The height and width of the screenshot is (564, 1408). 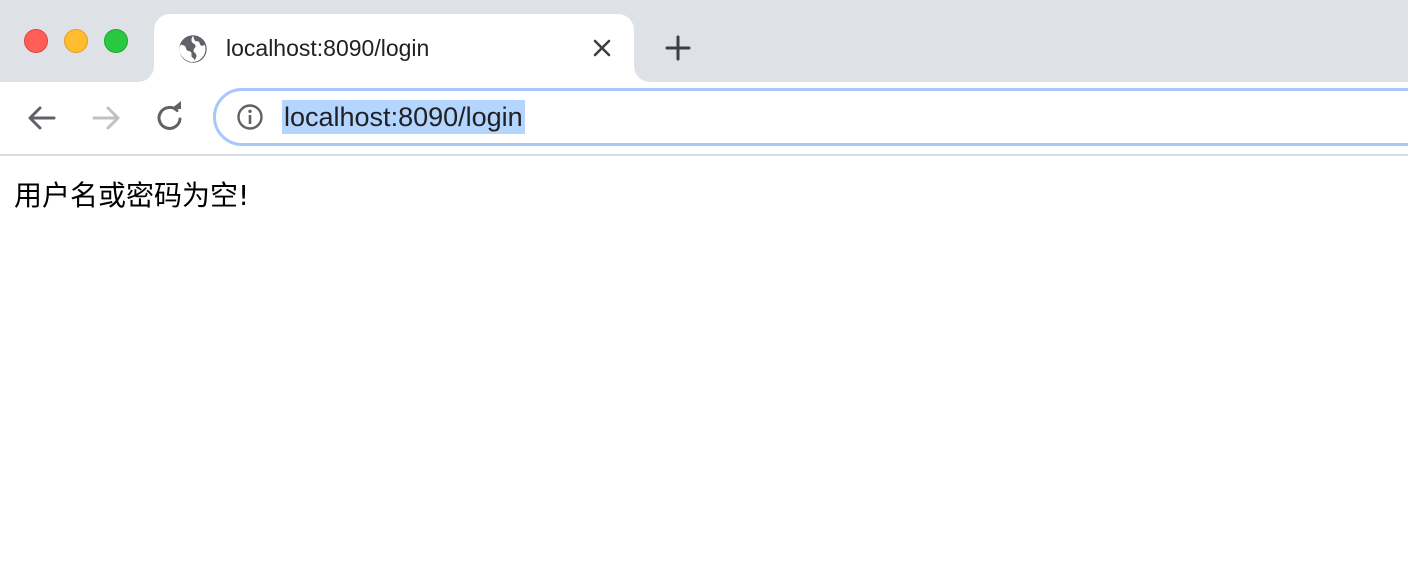 What do you see at coordinates (810, 117) in the screenshot?
I see `address-bar: localhost:8090/login` at bounding box center [810, 117].